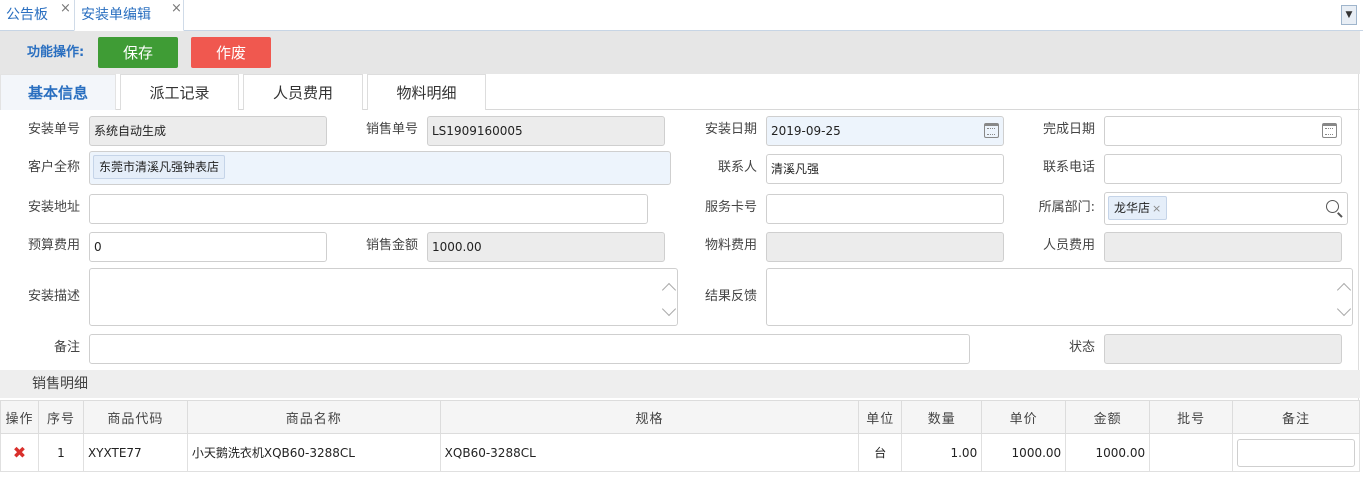  What do you see at coordinates (1226, 208) in the screenshot?
I see `department-field: 龙华店 ×` at bounding box center [1226, 208].